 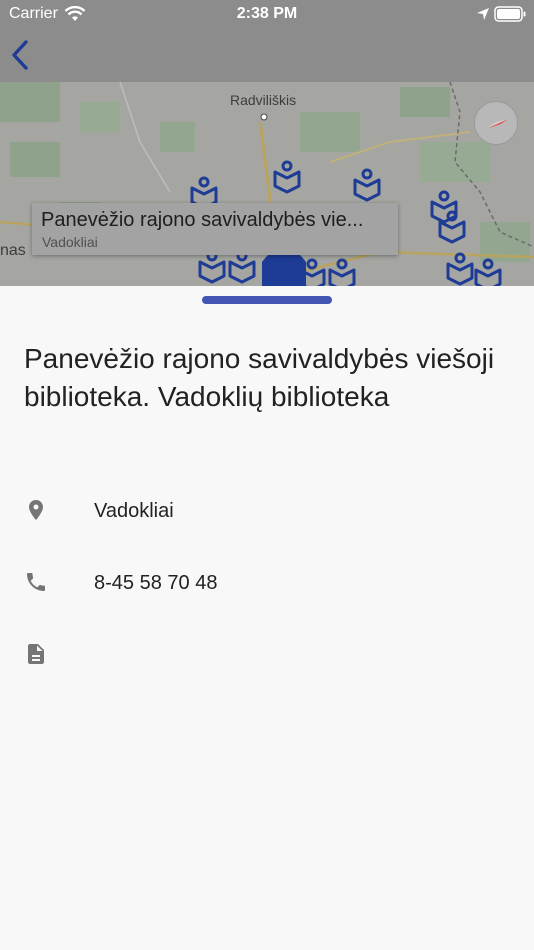 I want to click on map-town-label: Radviliškis, so click(x=263, y=100).